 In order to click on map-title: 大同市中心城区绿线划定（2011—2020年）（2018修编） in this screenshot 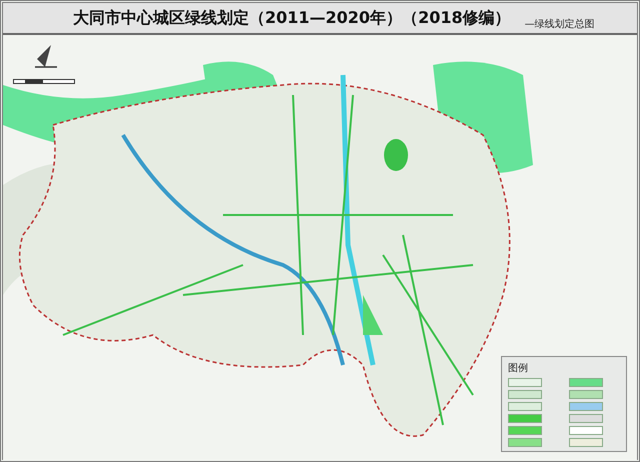, I will do `click(292, 18)`.